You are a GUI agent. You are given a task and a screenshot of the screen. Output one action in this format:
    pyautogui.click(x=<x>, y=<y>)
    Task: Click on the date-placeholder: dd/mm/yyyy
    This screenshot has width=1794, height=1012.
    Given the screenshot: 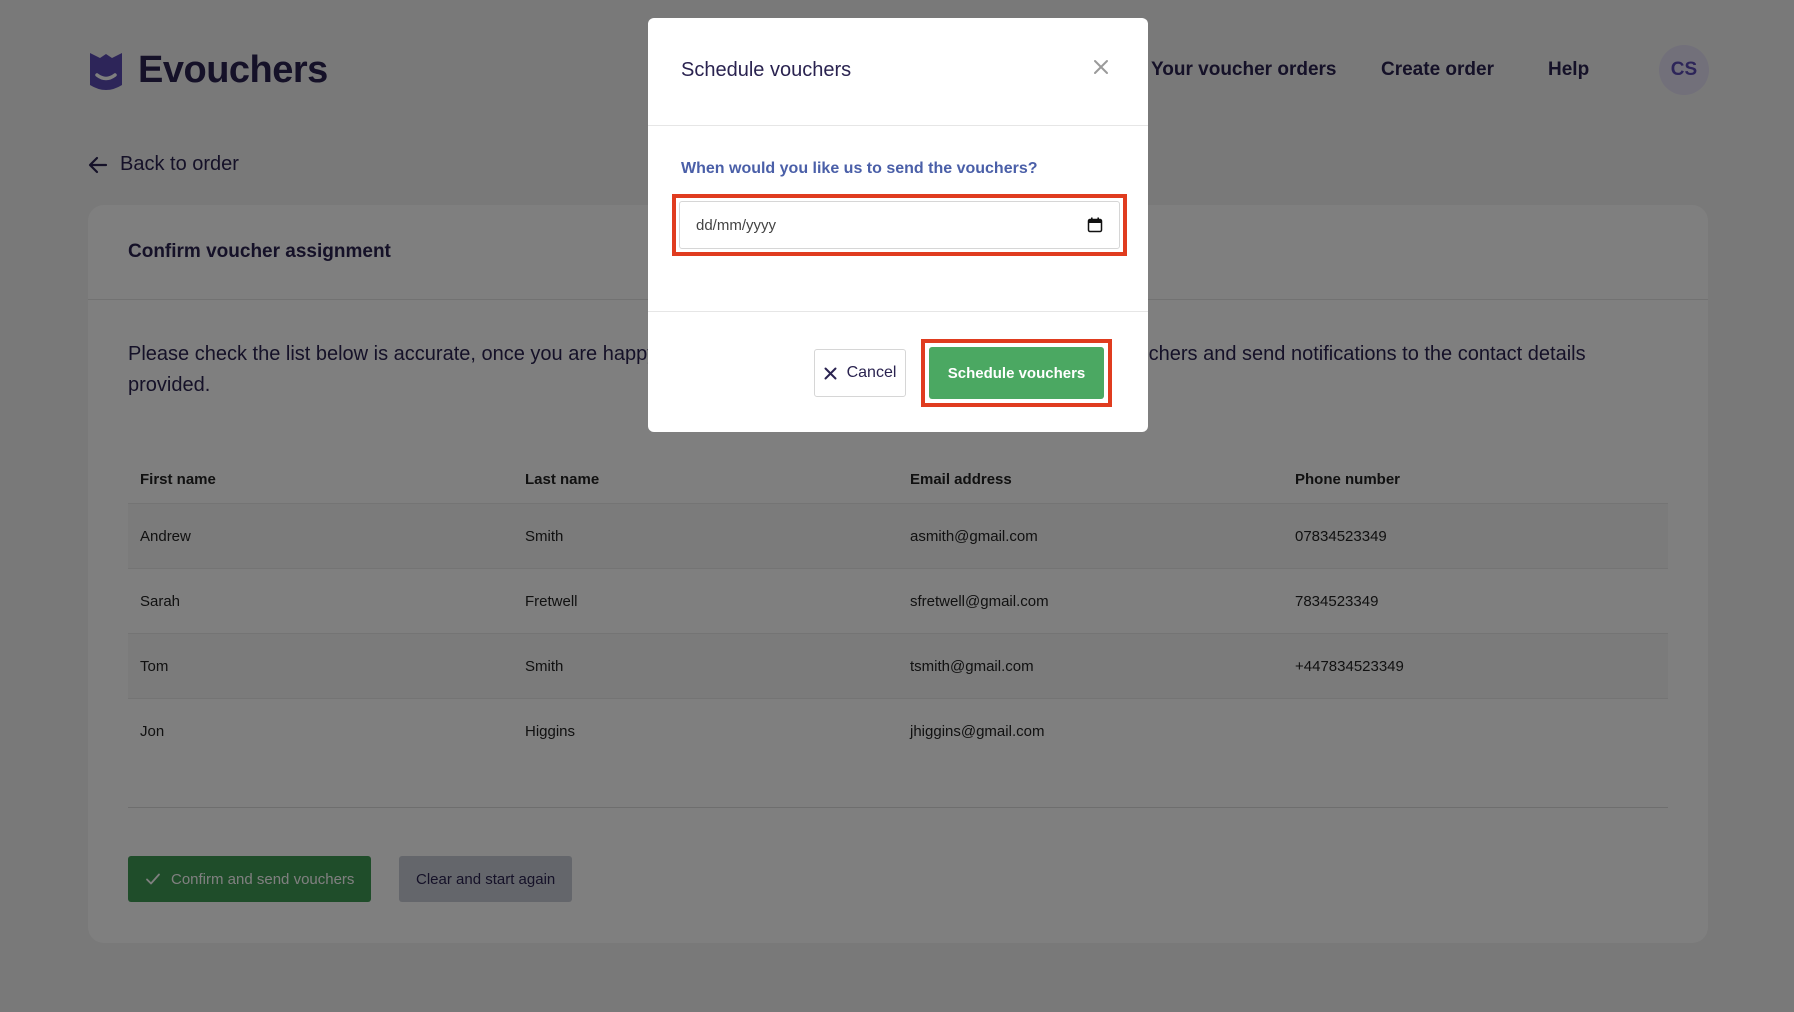 What is the action you would take?
    pyautogui.click(x=736, y=225)
    